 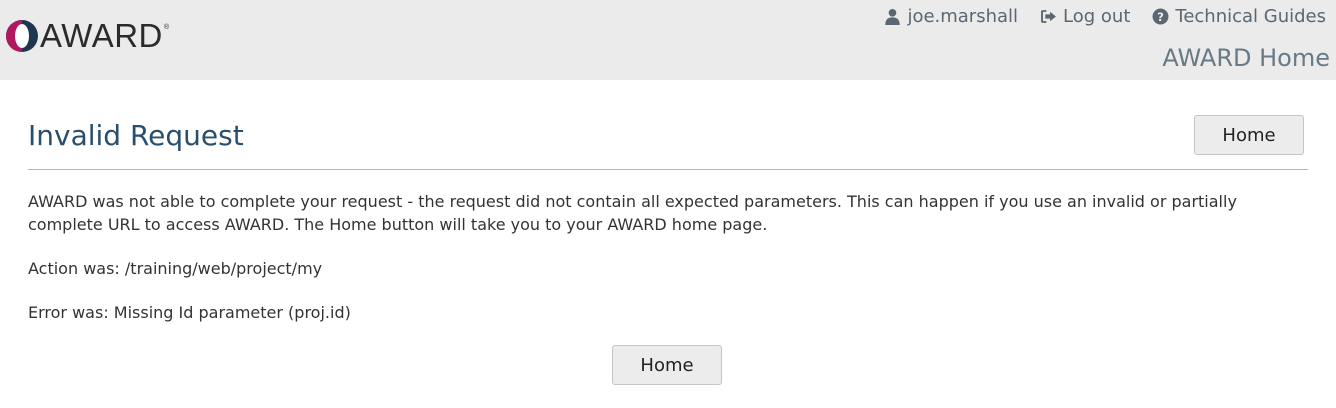 What do you see at coordinates (101, 35) in the screenshot?
I see `logo-text: AWARD` at bounding box center [101, 35].